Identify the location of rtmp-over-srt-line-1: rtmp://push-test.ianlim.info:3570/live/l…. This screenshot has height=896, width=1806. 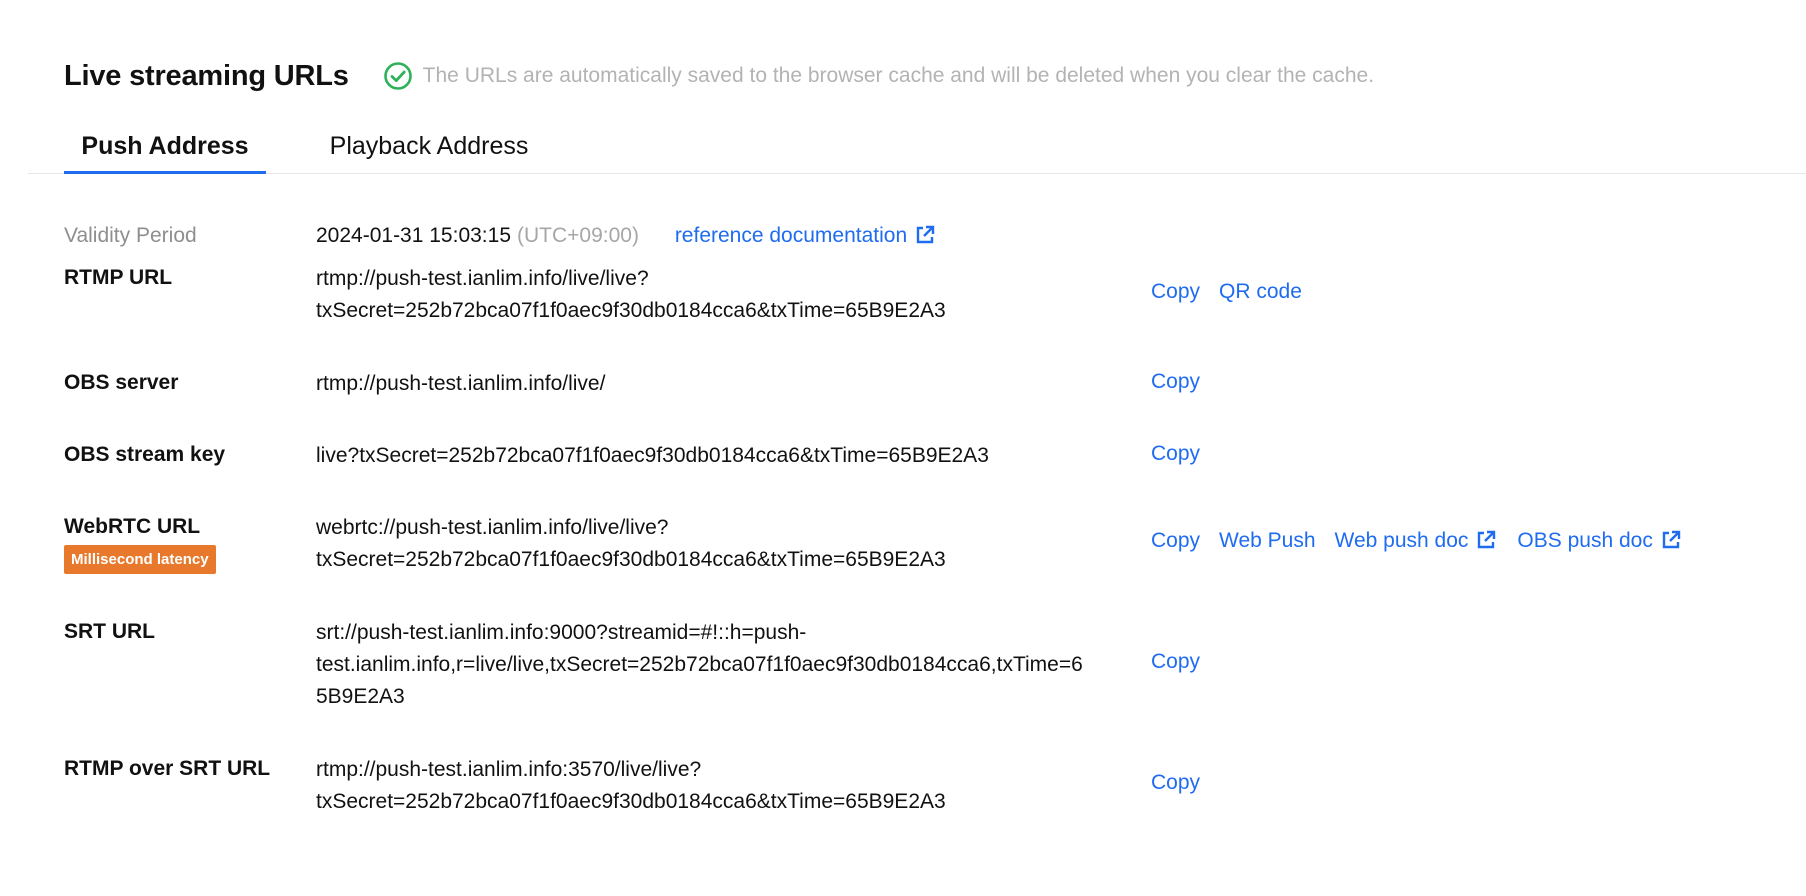
(509, 769).